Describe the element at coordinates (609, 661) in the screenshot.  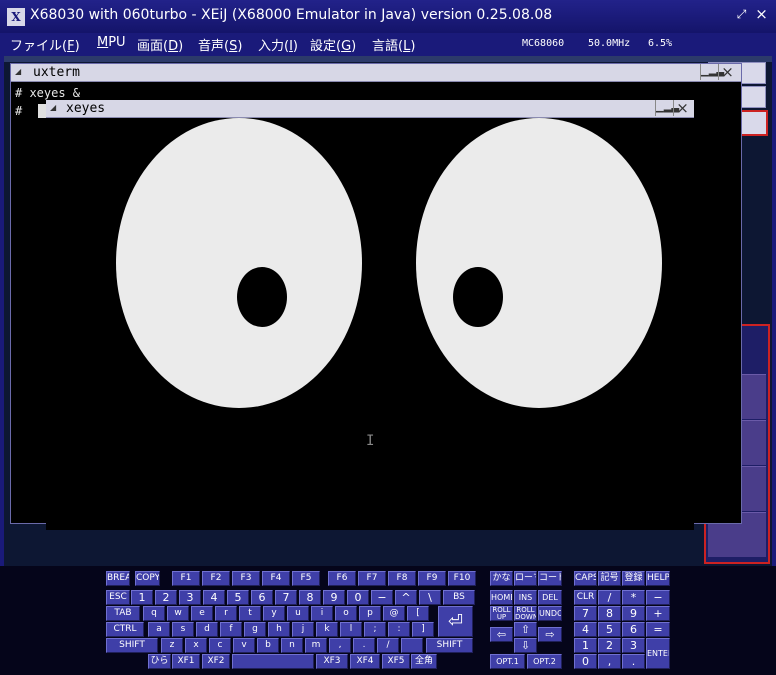
I see `key-num-comma: ,` at that location.